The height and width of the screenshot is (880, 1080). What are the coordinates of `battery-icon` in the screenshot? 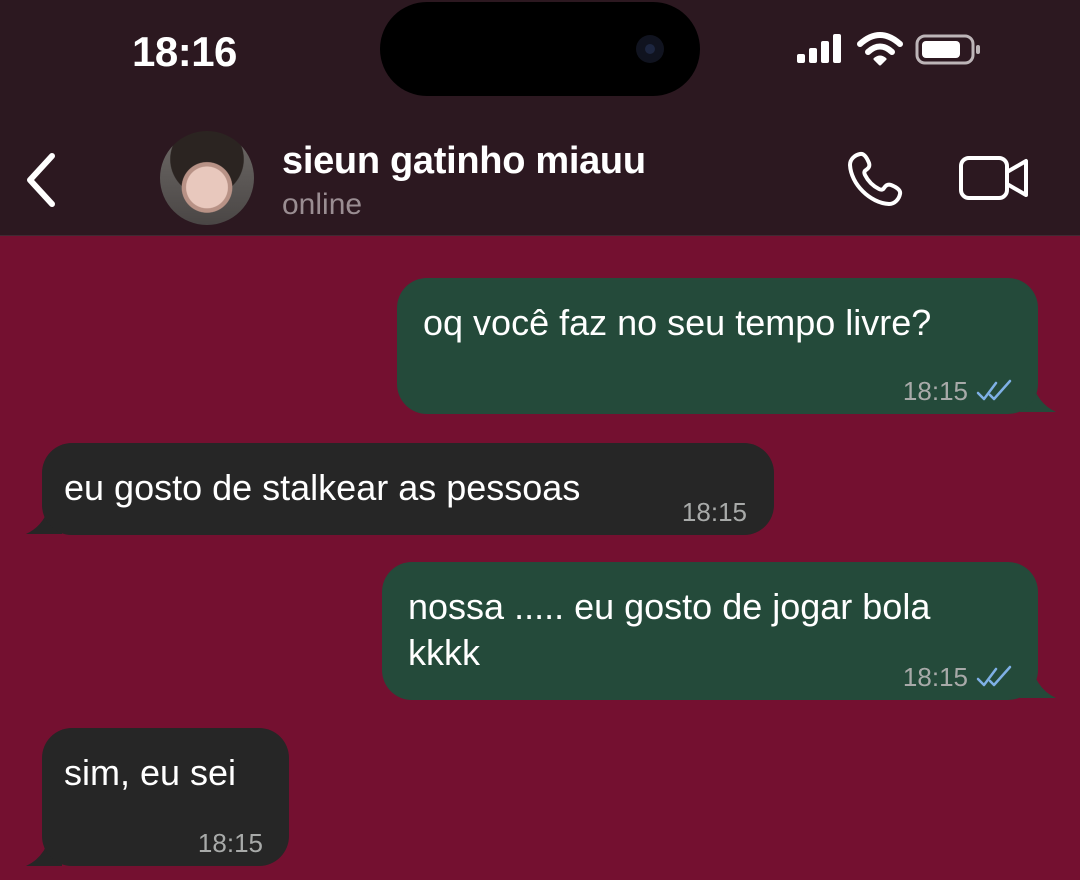 It's located at (947, 49).